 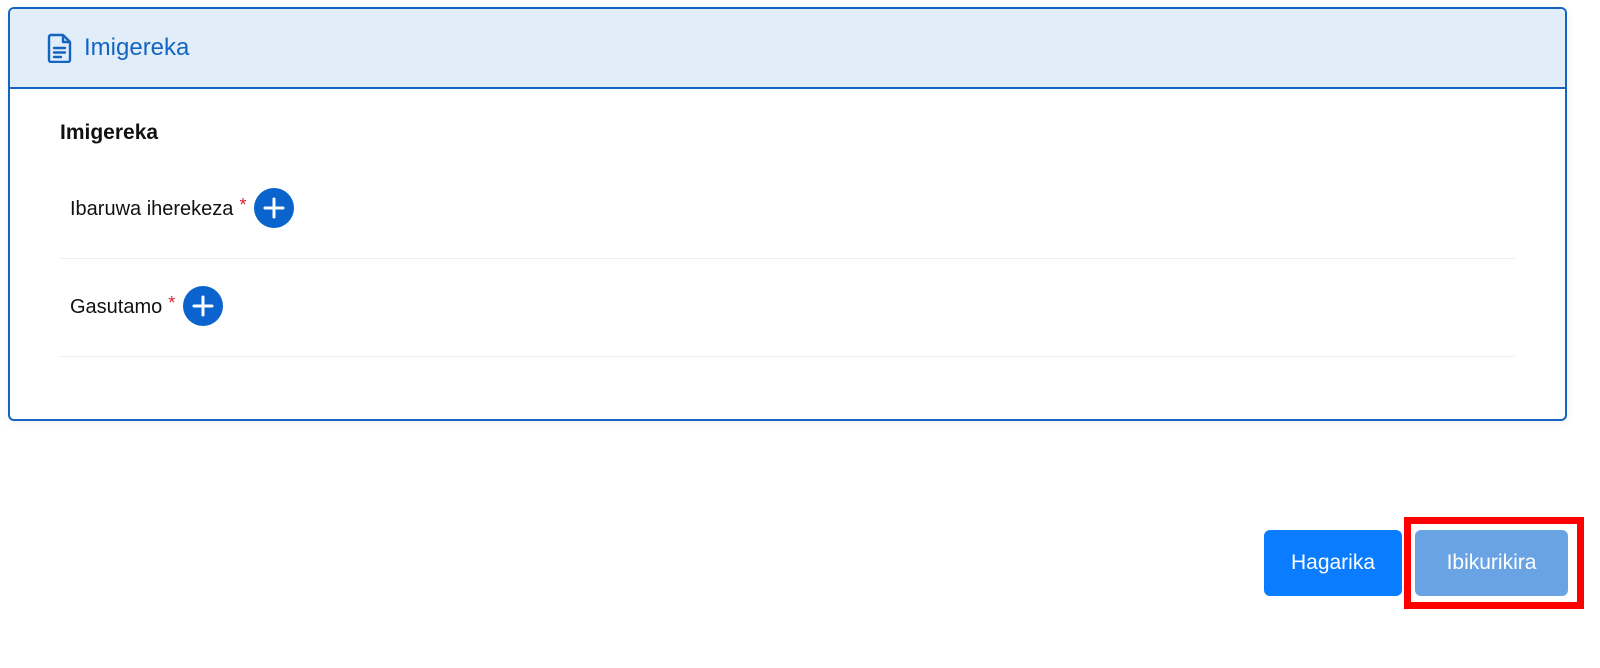 What do you see at coordinates (137, 47) in the screenshot?
I see `card-header-title: Imigereka` at bounding box center [137, 47].